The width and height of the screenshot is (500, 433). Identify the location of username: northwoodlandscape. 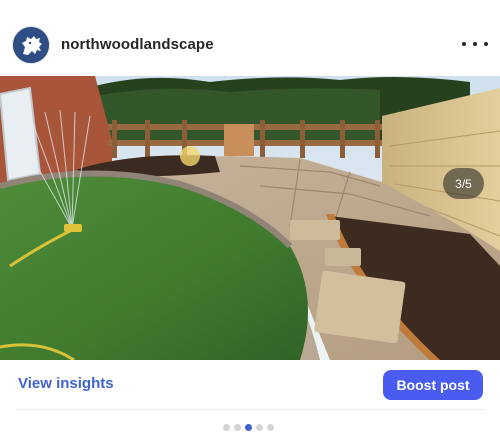
(137, 44).